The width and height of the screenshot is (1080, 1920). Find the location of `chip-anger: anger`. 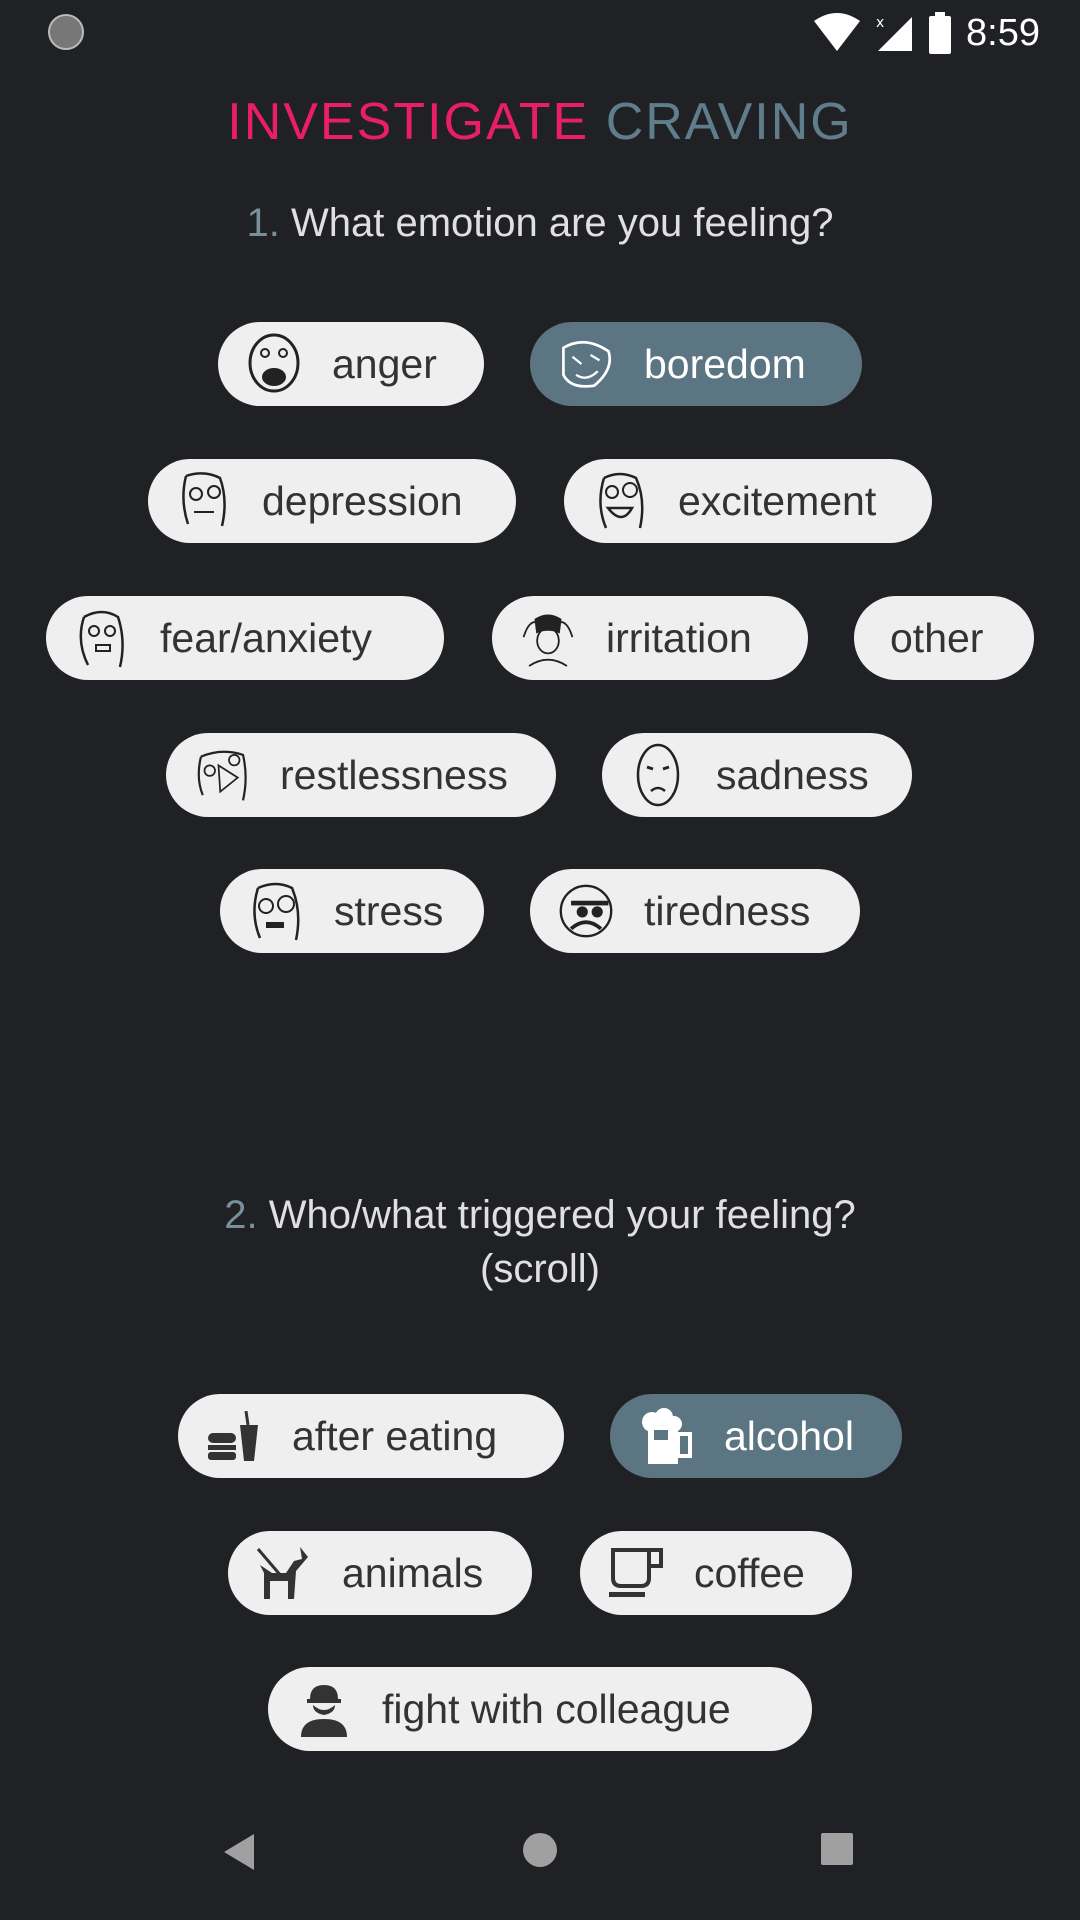

chip-anger: anger is located at coordinates (351, 364).